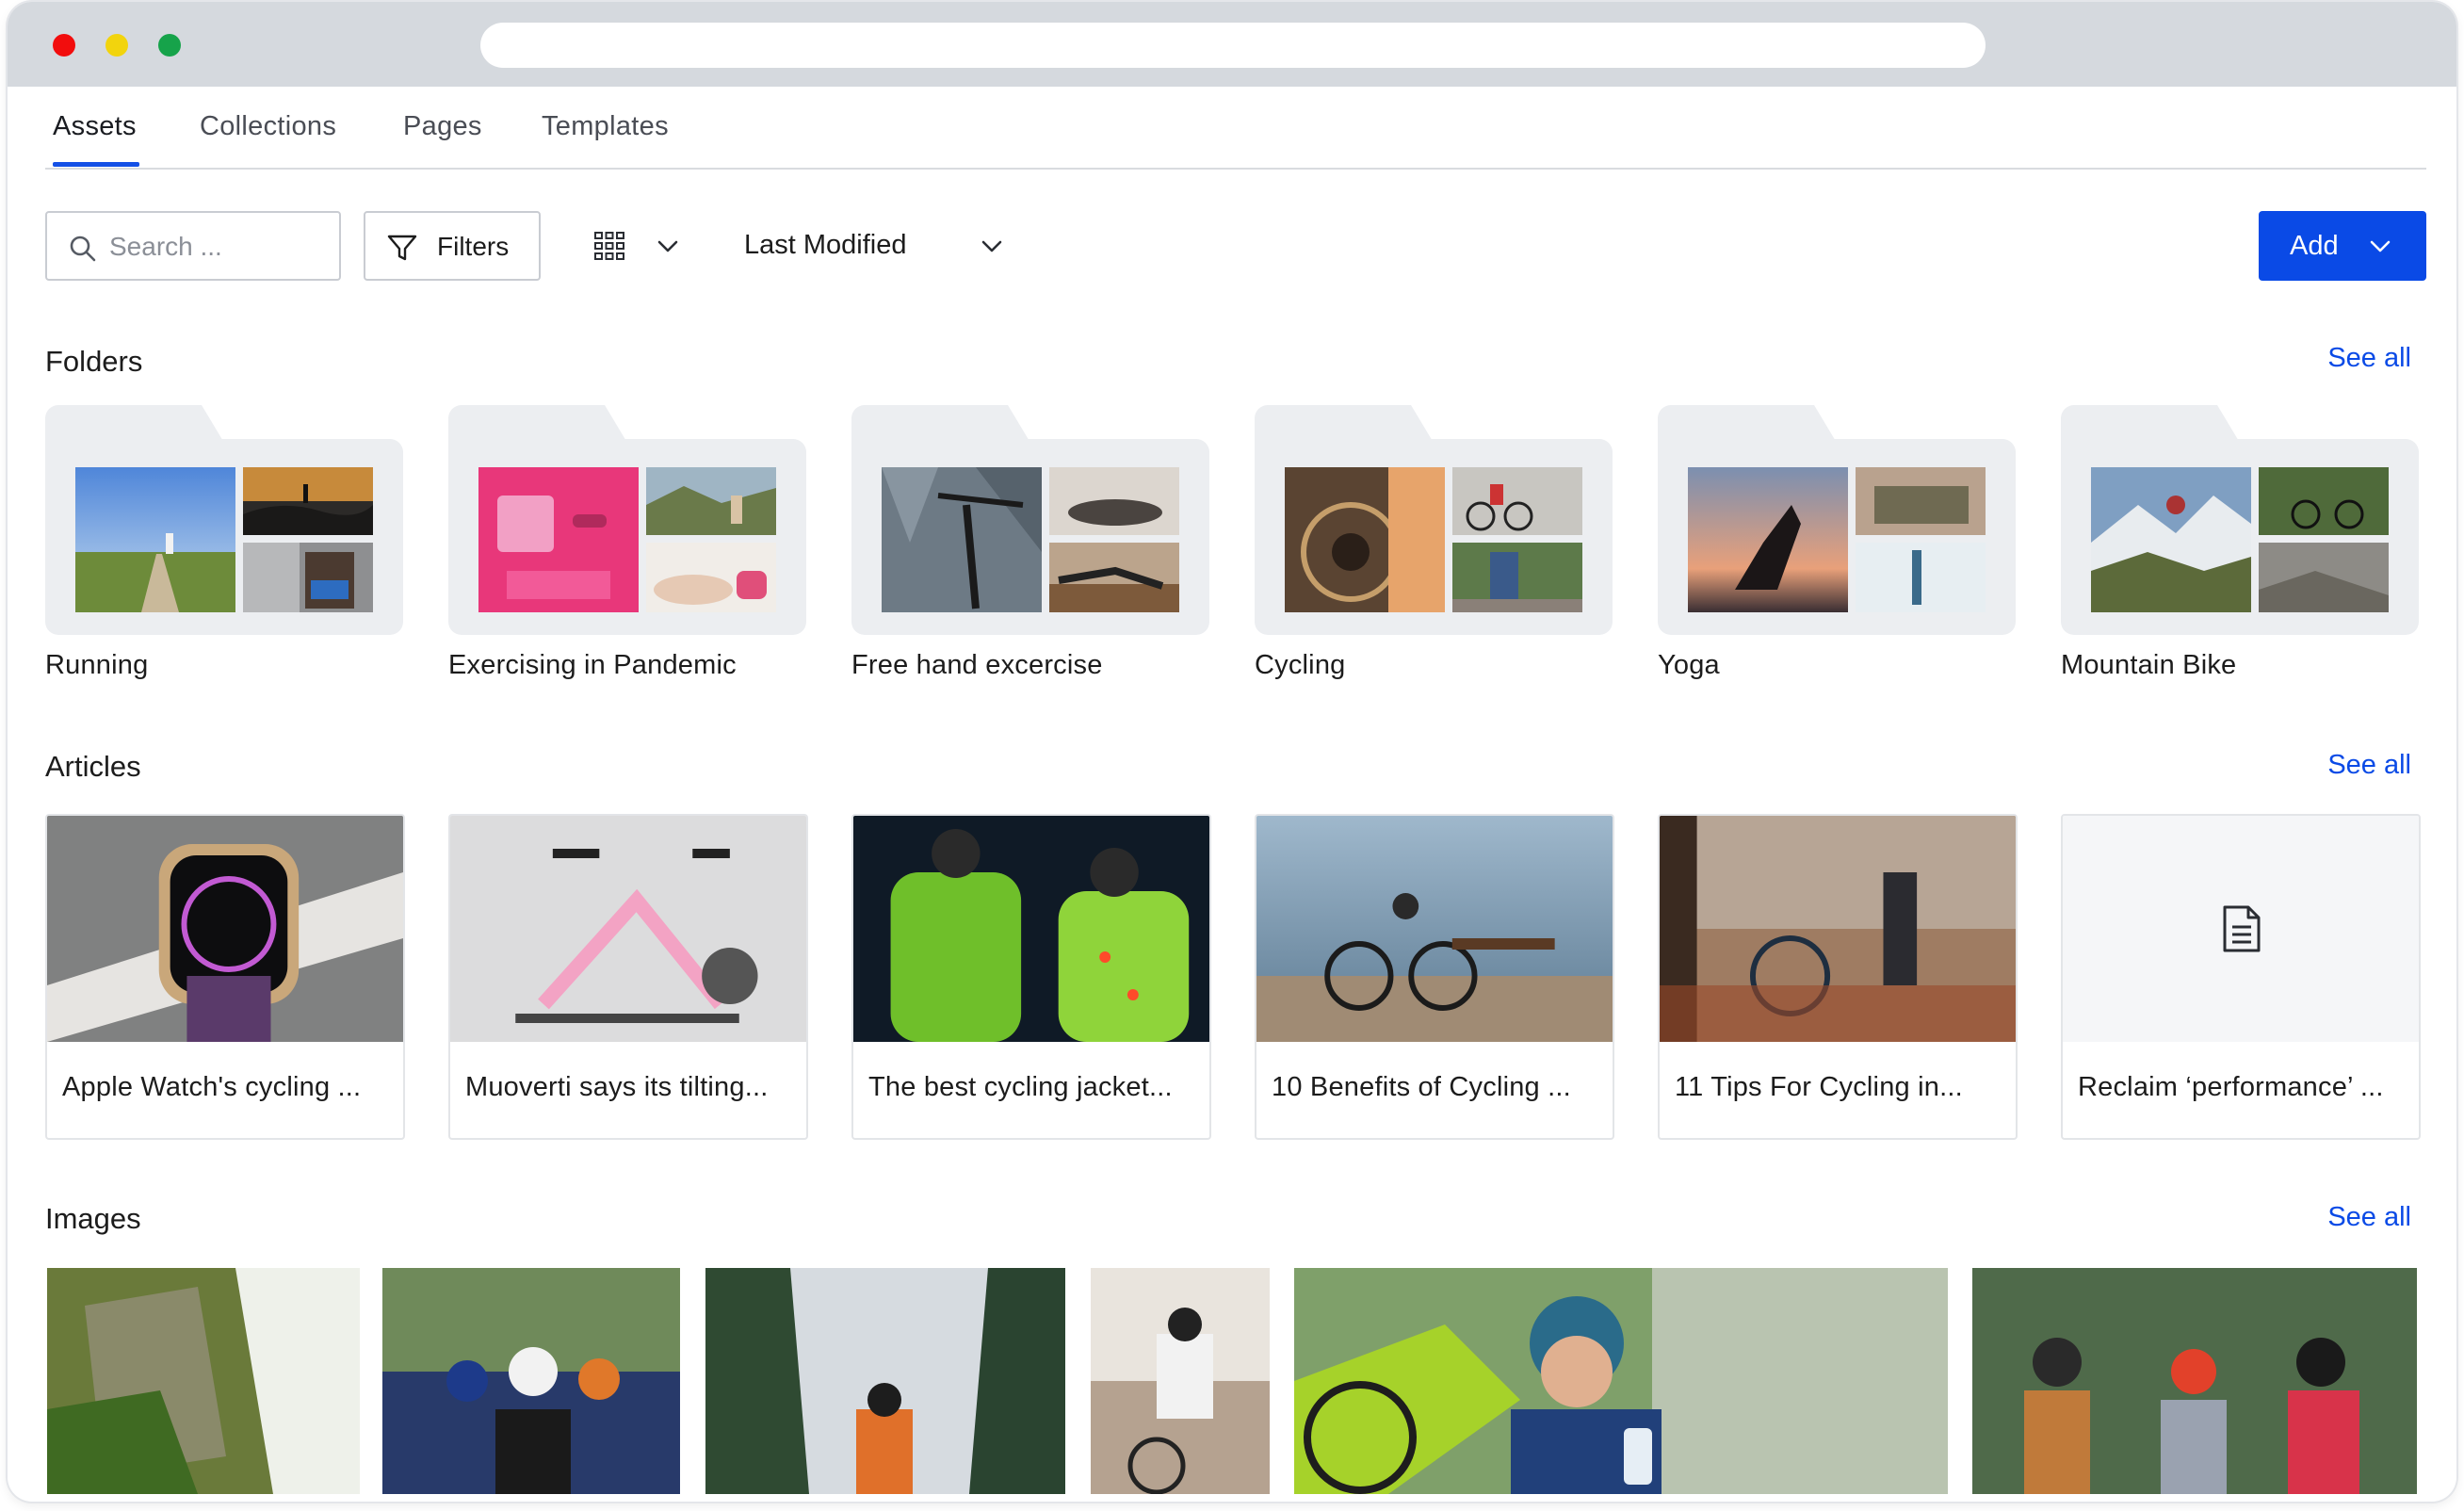 The image size is (2464, 1511). What do you see at coordinates (2149, 665) in the screenshot?
I see `folder-label: Mountain Bike` at bounding box center [2149, 665].